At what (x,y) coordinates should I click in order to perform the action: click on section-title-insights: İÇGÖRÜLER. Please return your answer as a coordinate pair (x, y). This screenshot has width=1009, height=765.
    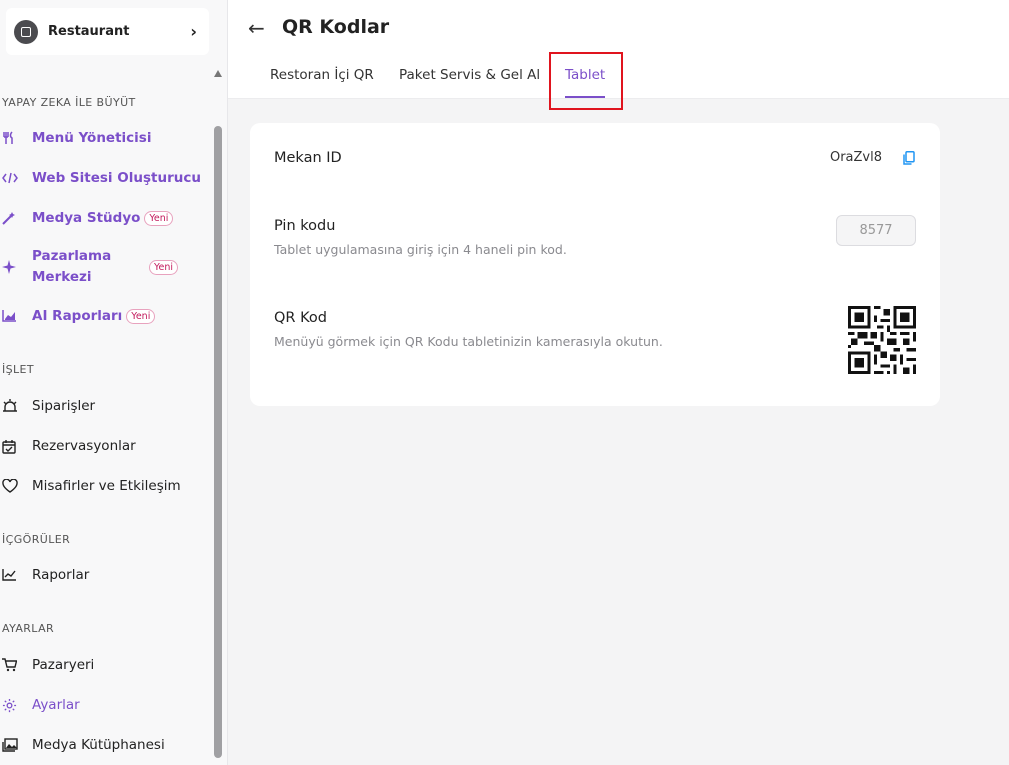
    Looking at the image, I should click on (36, 539).